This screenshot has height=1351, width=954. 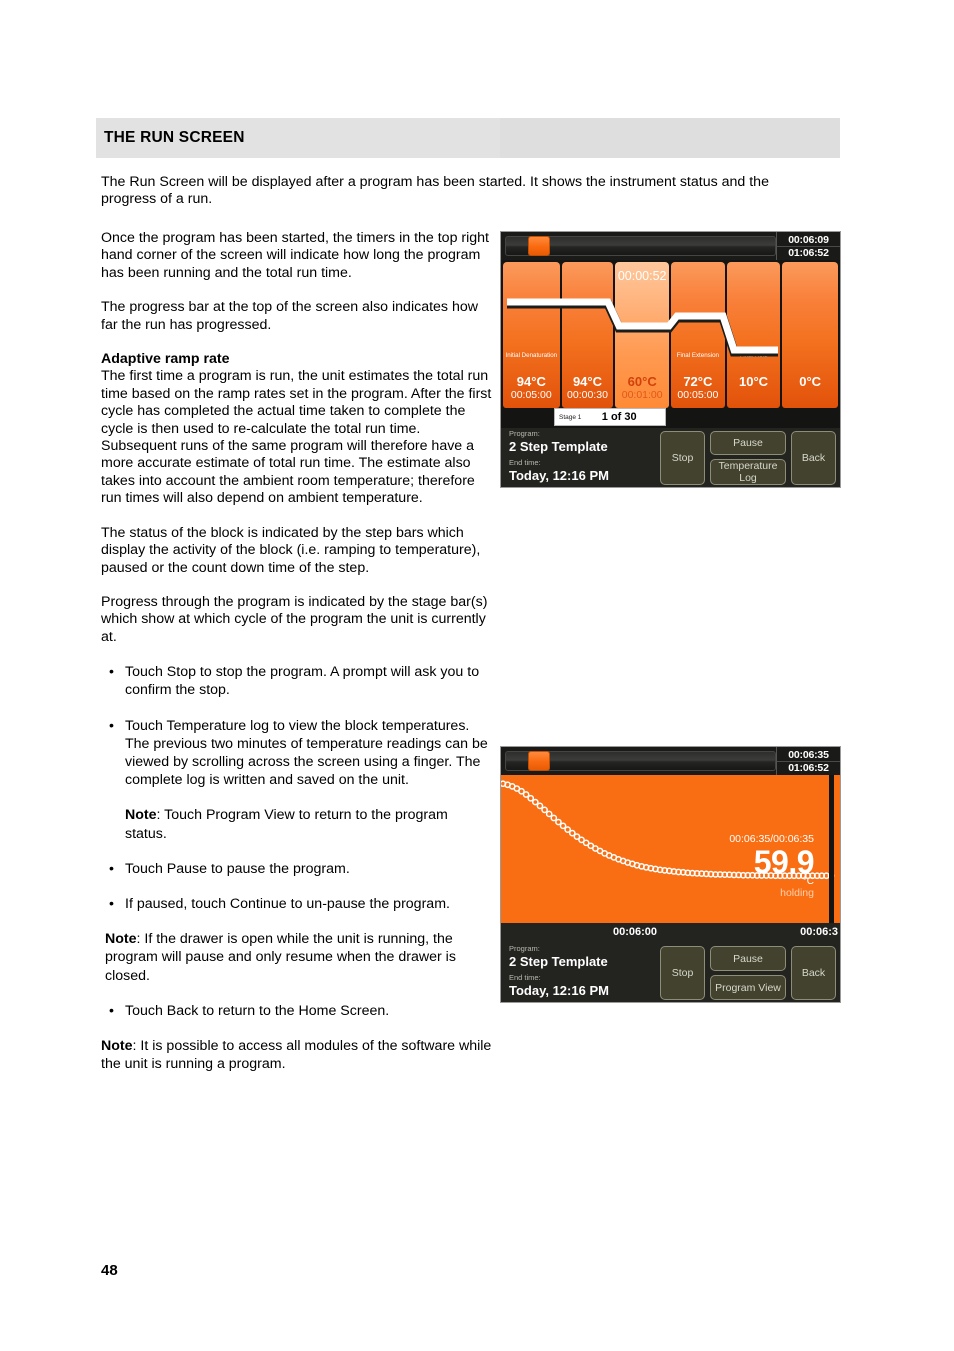 What do you see at coordinates (808, 240) in the screenshot?
I see `timer-elapsed: 00:06:09` at bounding box center [808, 240].